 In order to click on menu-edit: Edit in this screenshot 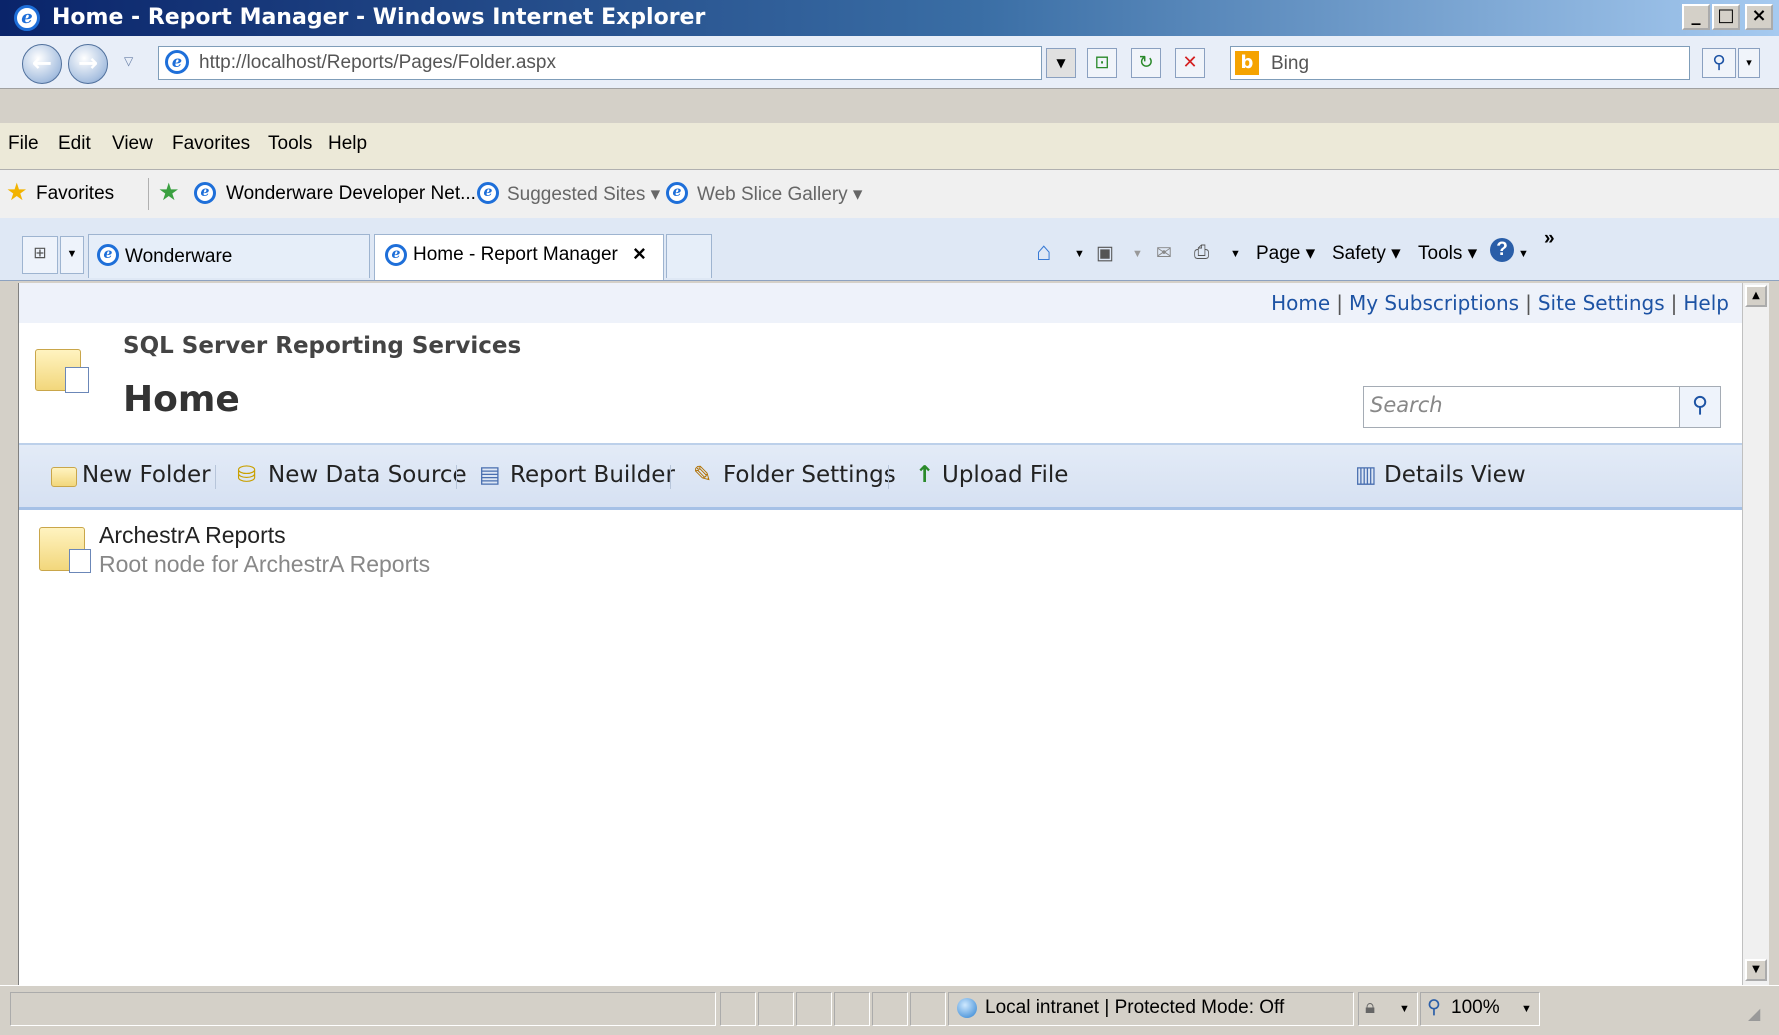, I will do `click(74, 144)`.